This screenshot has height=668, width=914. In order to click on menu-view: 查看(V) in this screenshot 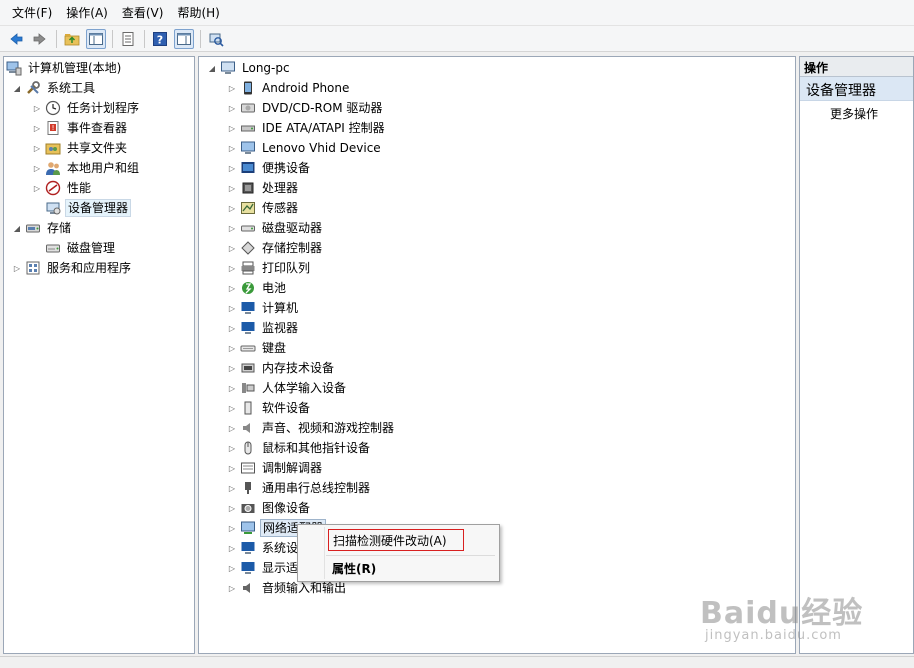, I will do `click(143, 12)`.